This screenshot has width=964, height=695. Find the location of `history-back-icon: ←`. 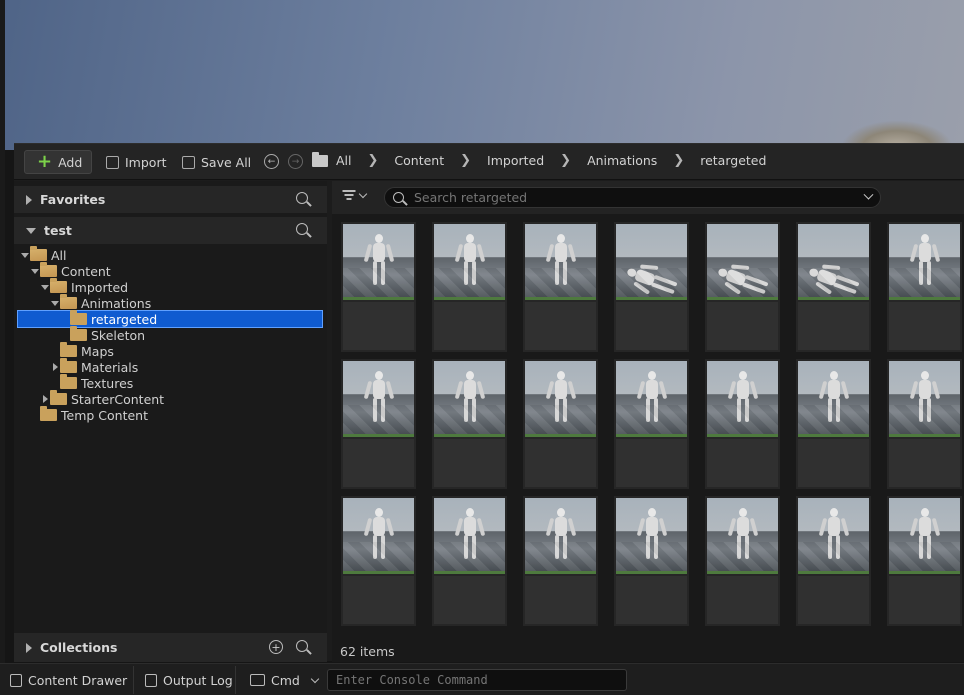

history-back-icon: ← is located at coordinates (271, 161).